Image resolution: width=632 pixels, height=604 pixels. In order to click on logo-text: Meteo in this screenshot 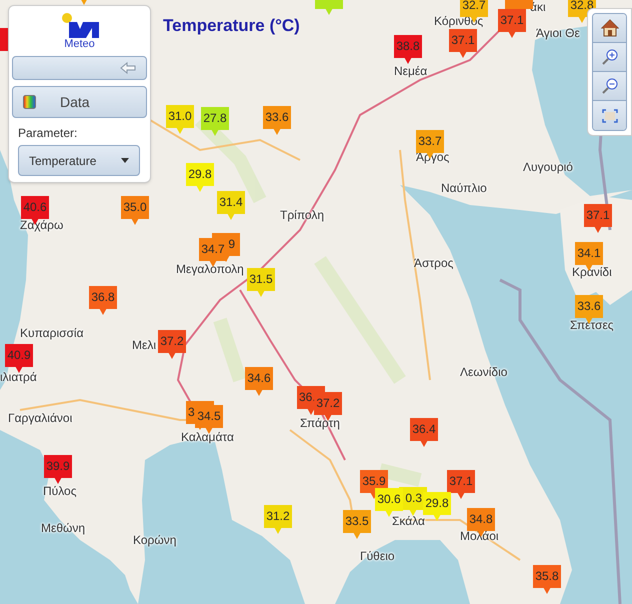, I will do `click(79, 44)`.